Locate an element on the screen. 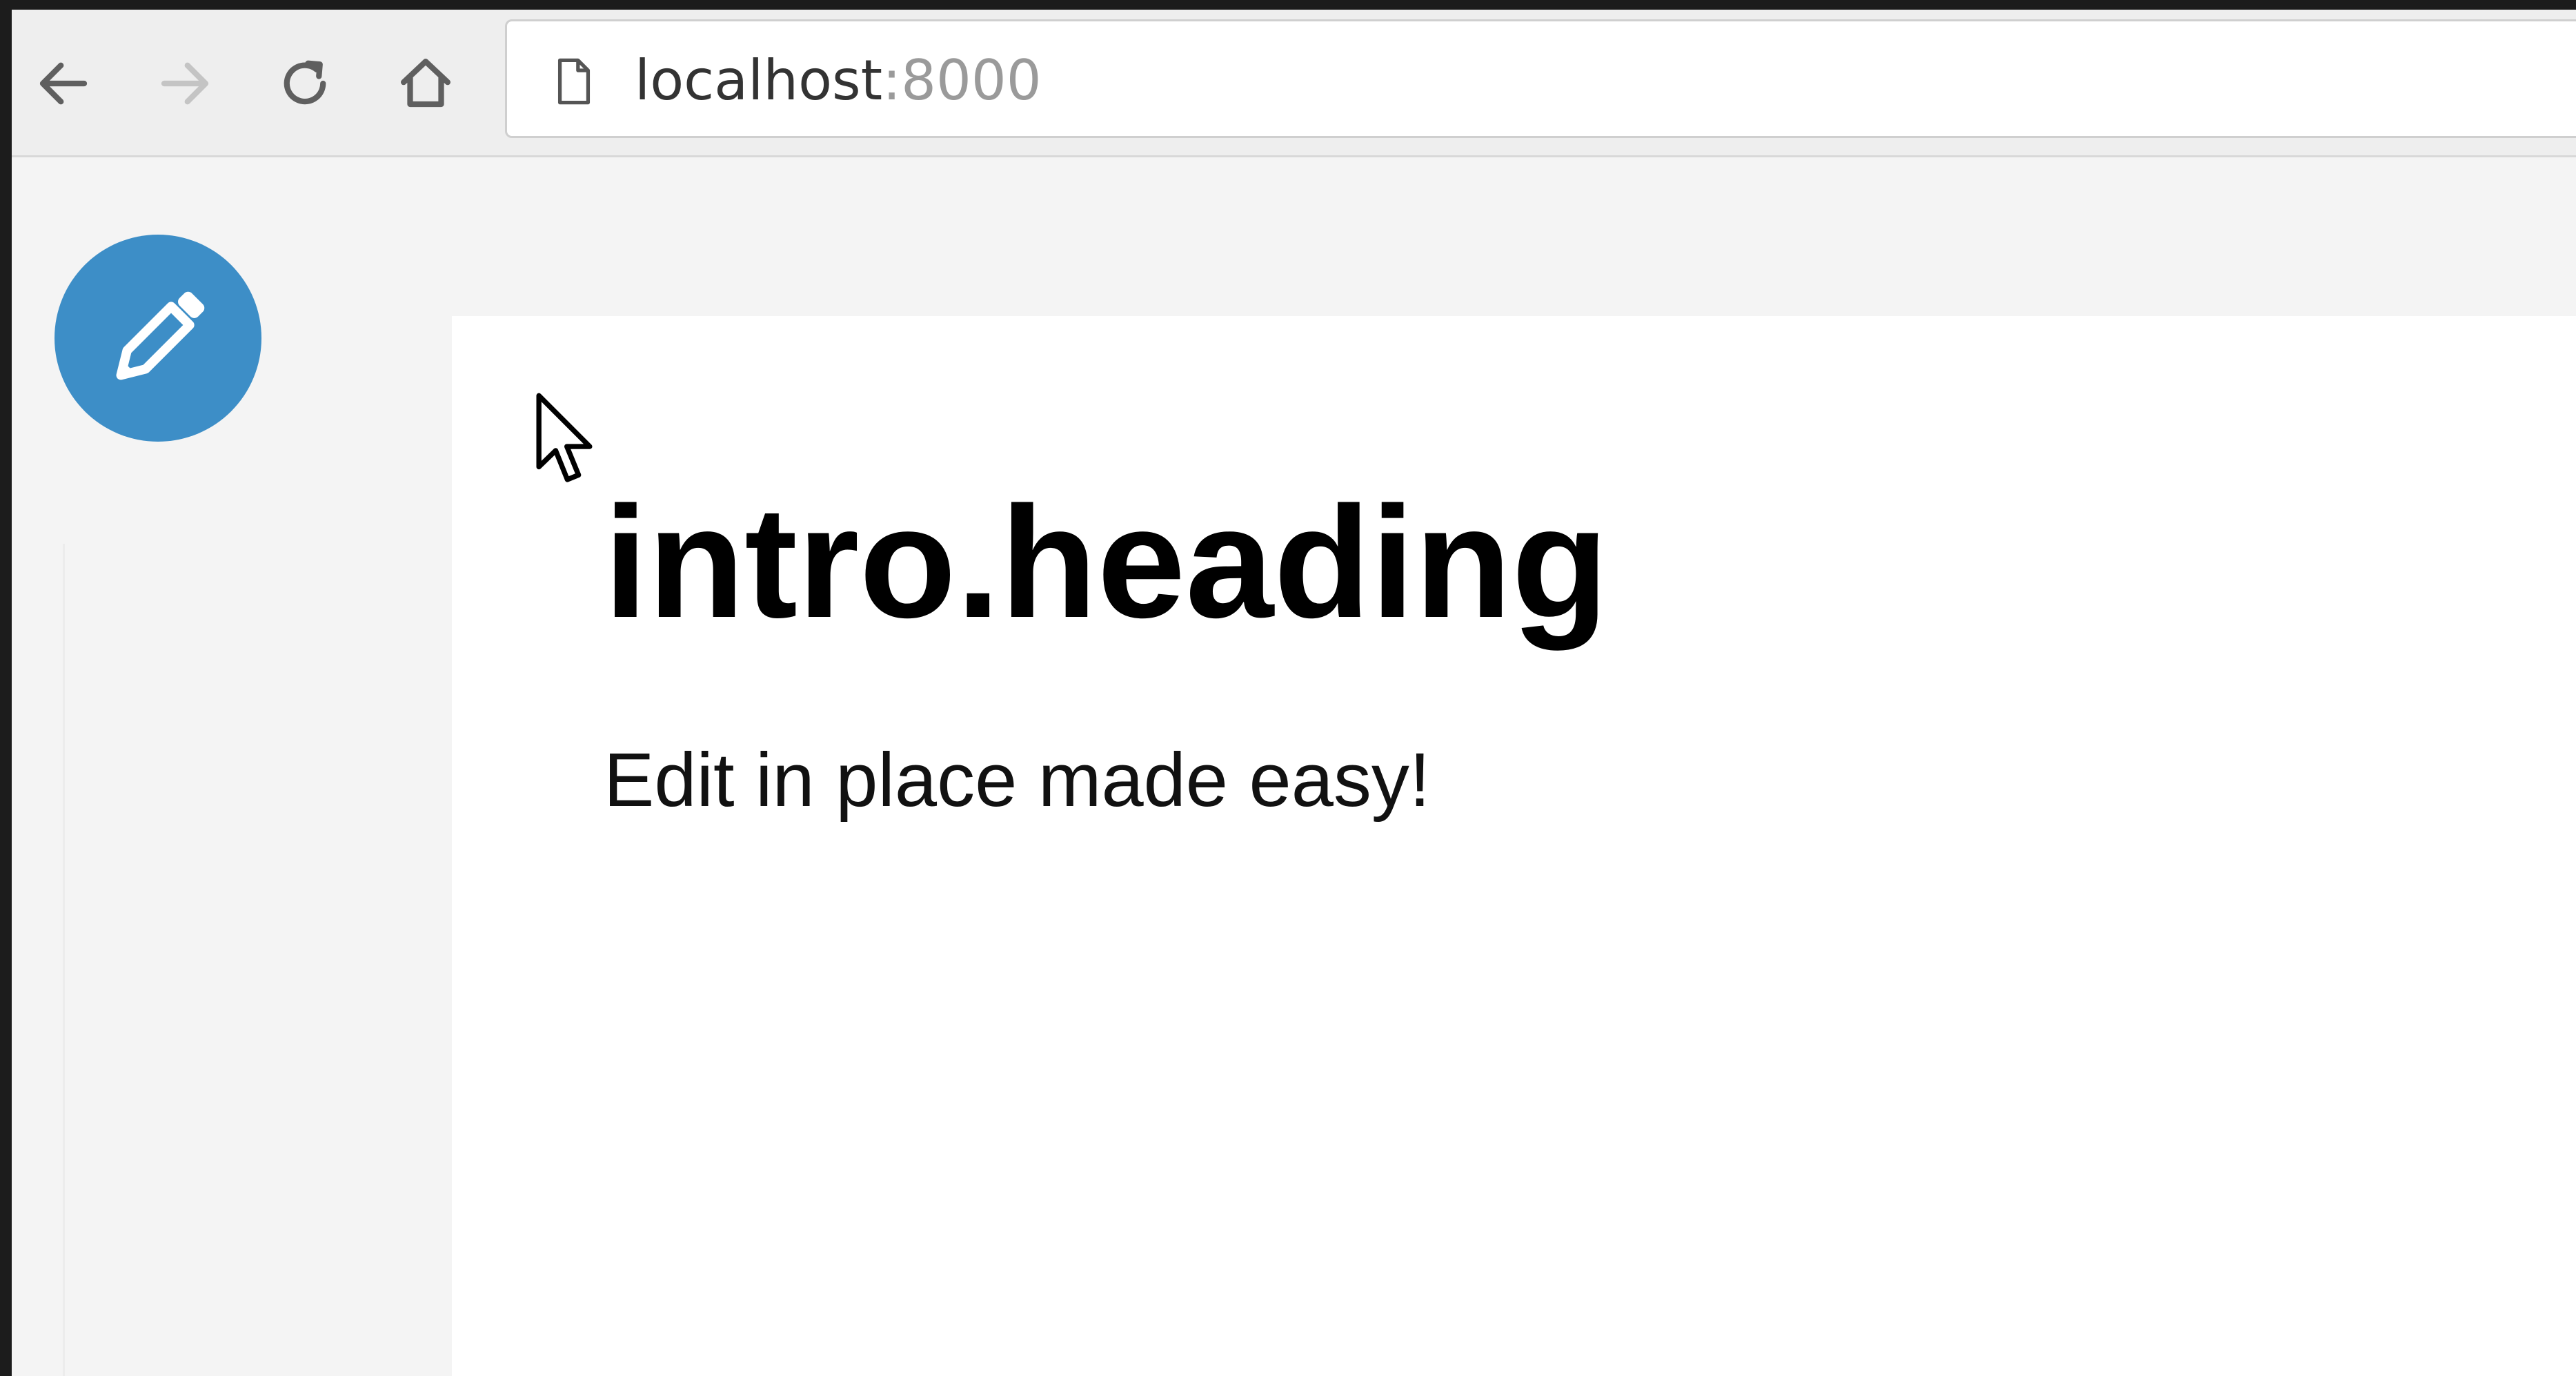 The image size is (2576, 1376). home-button is located at coordinates (426, 83).